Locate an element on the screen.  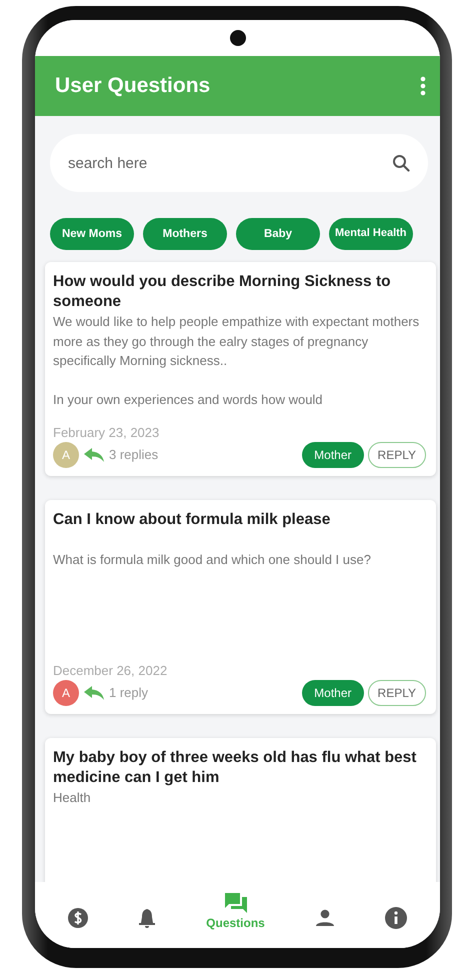
more-icon is located at coordinates (423, 86).